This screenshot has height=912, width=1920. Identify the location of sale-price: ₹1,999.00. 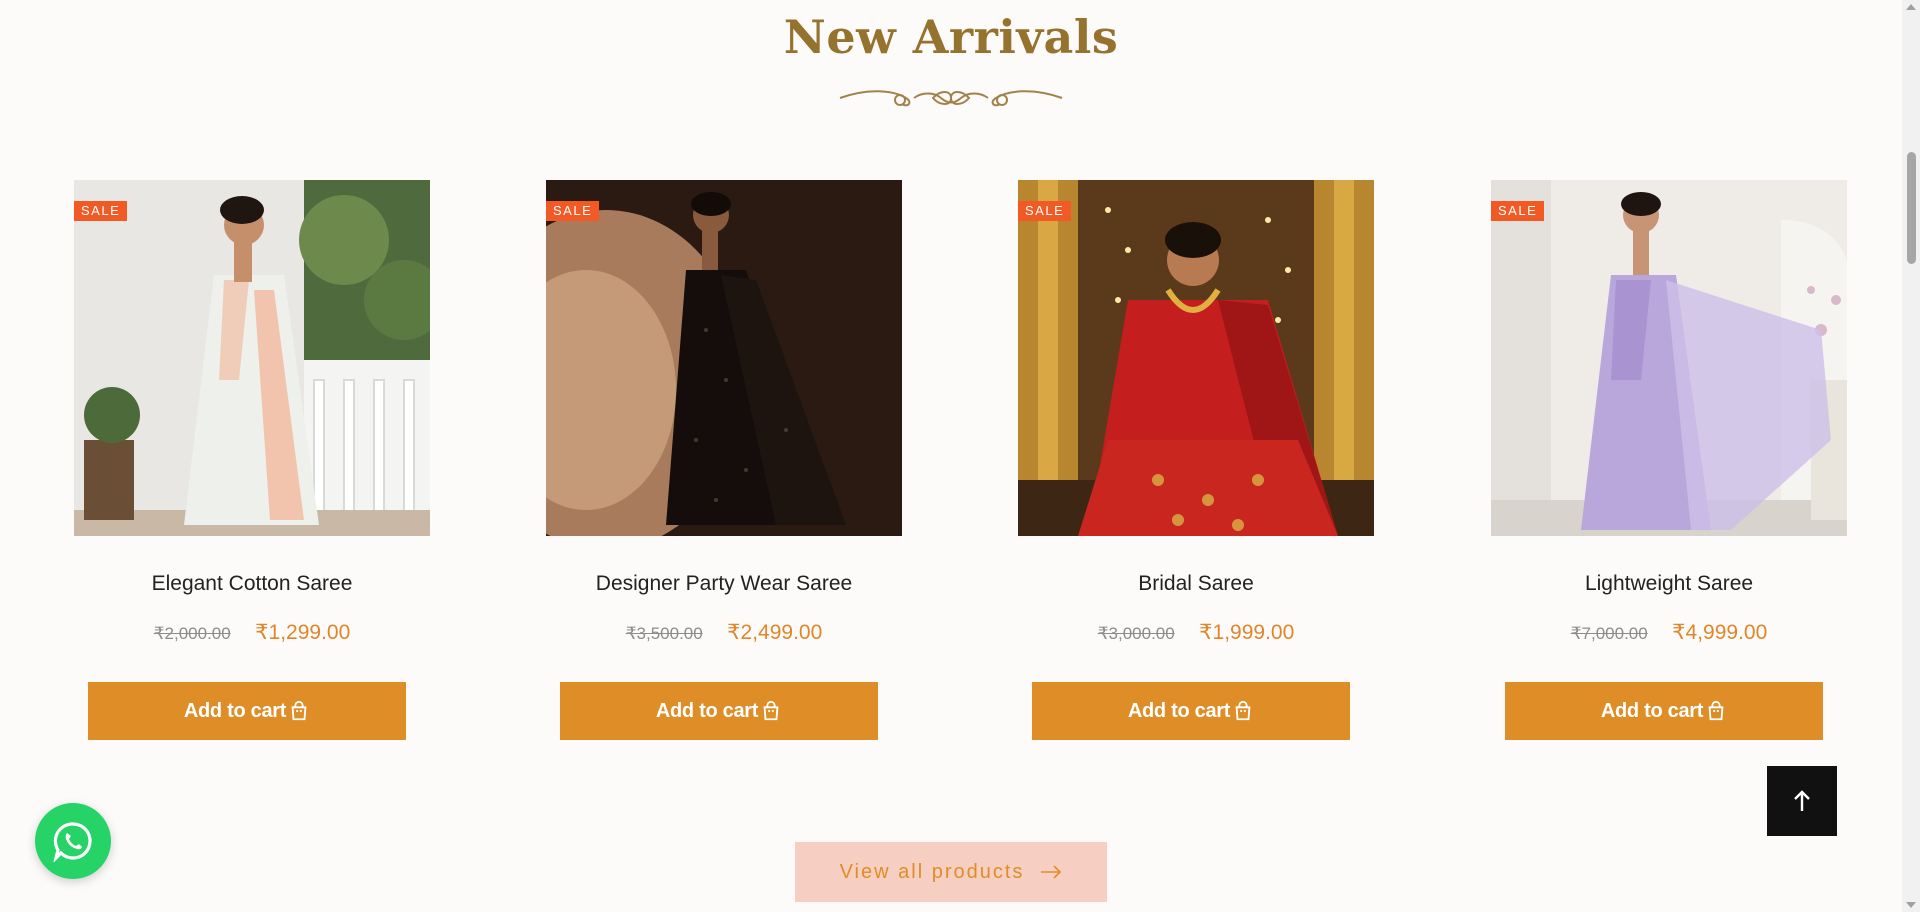
(1247, 632).